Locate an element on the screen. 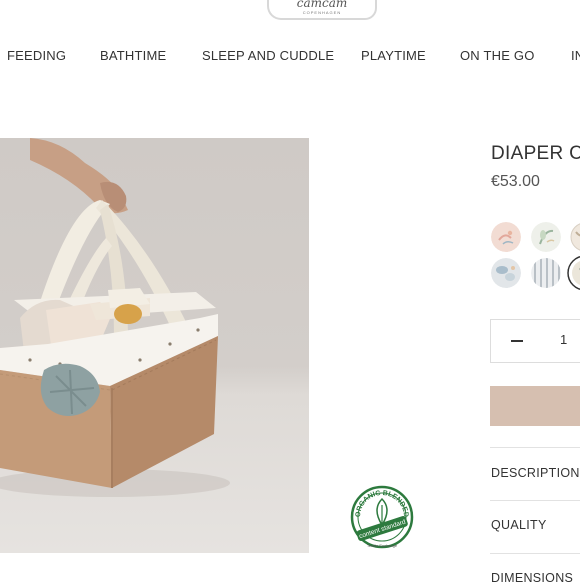  decrease-quantity-button is located at coordinates (517, 341).